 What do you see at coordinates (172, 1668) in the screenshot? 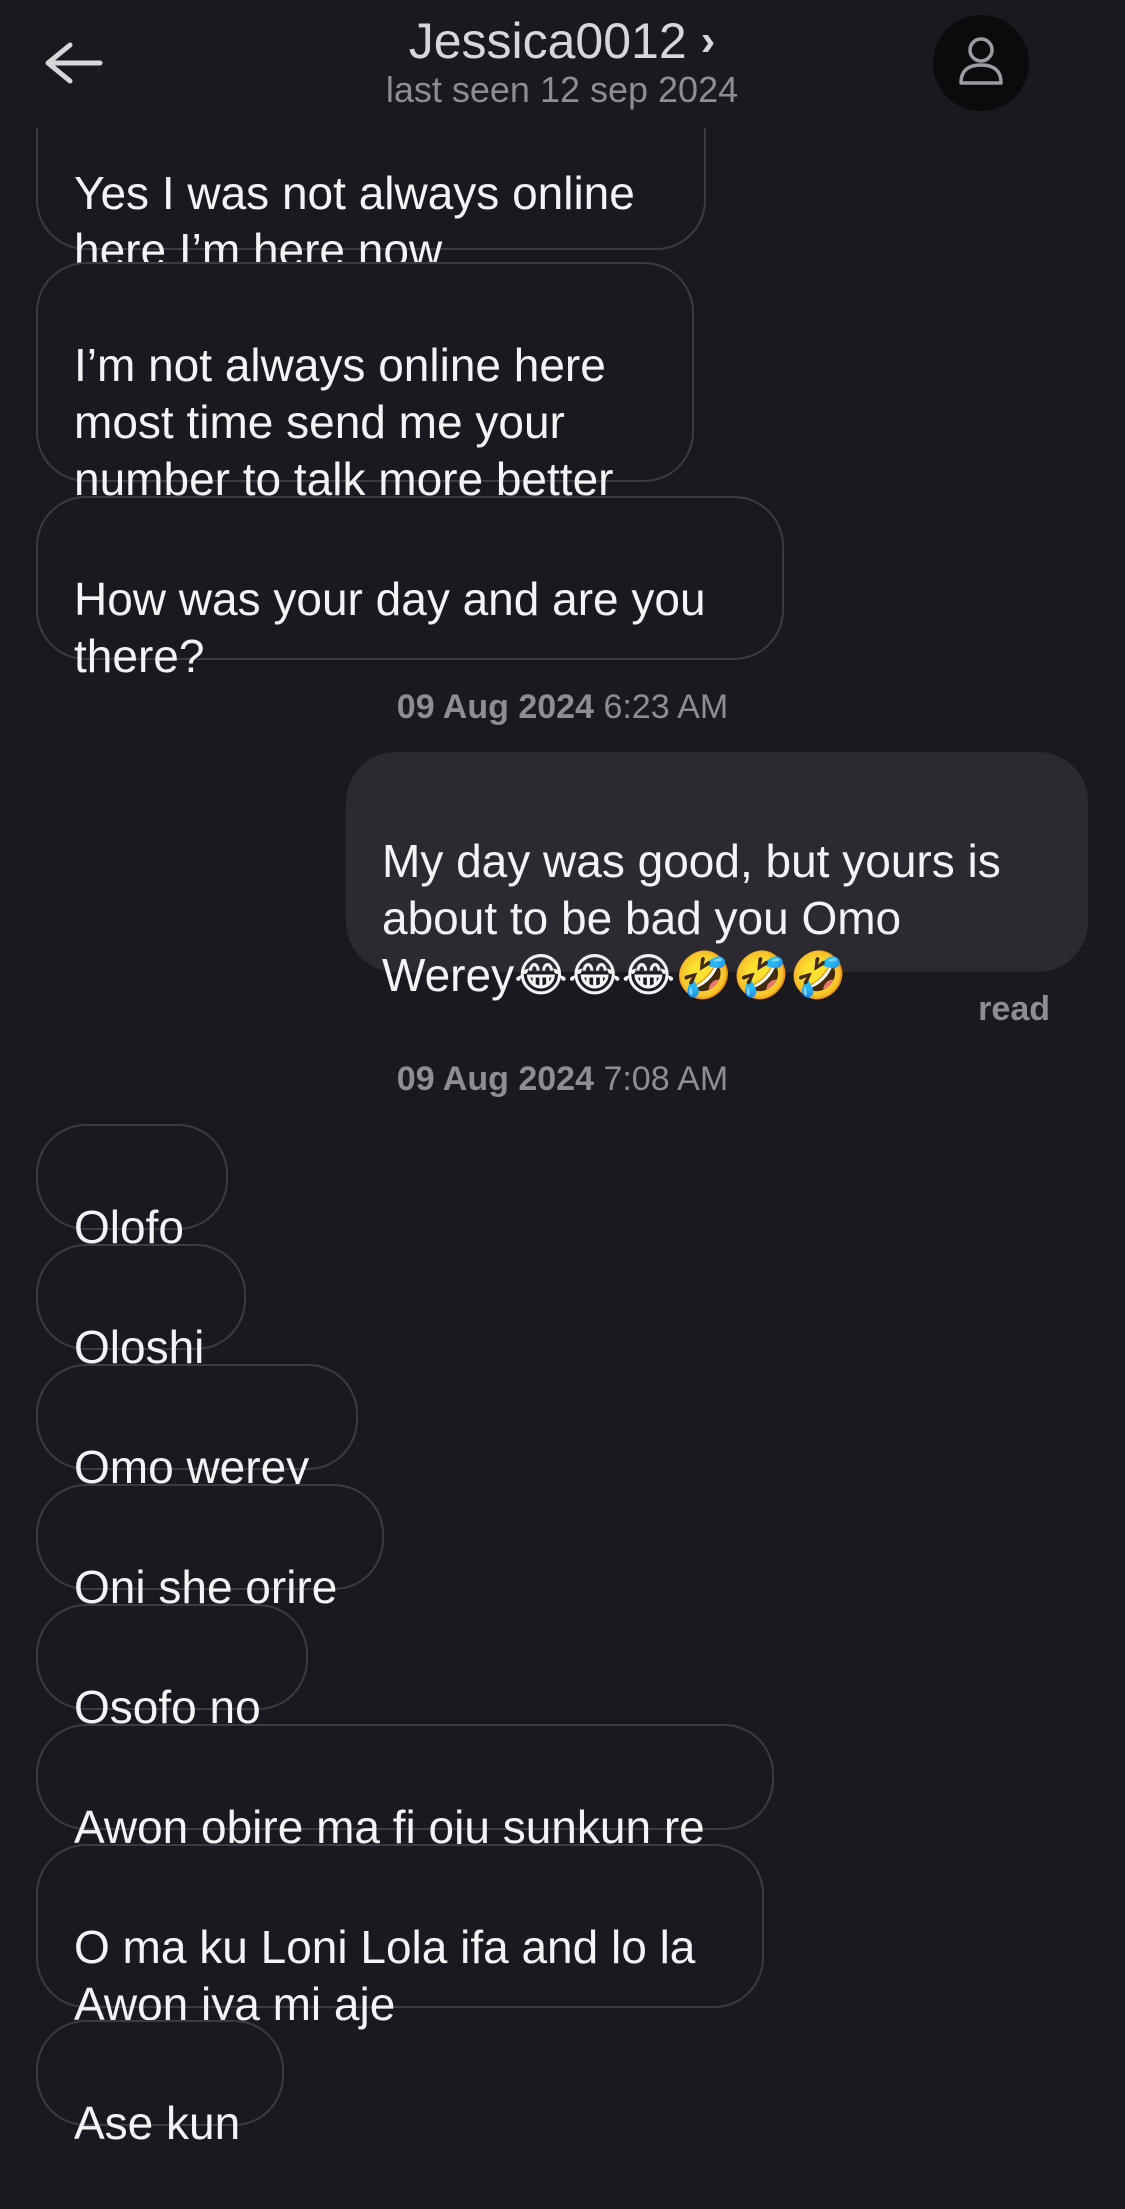
I see `message-bubble-received: Osofo no` at bounding box center [172, 1668].